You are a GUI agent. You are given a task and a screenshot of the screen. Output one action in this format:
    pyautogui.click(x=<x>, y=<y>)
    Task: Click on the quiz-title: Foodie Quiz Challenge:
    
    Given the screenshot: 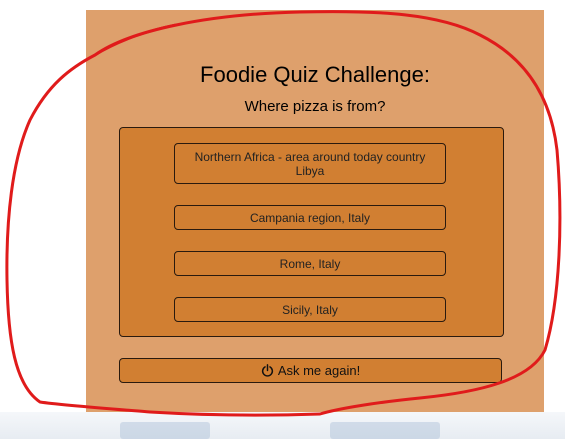 What is the action you would take?
    pyautogui.click(x=315, y=74)
    